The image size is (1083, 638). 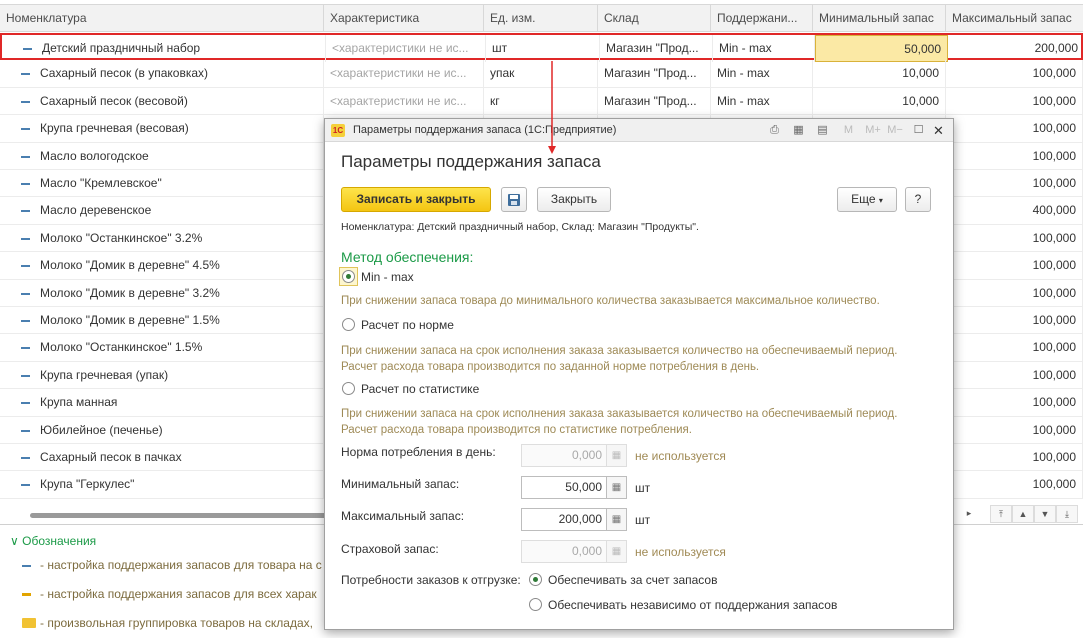 I want to click on option-min-max-label: Min - max, so click(x=387, y=277).